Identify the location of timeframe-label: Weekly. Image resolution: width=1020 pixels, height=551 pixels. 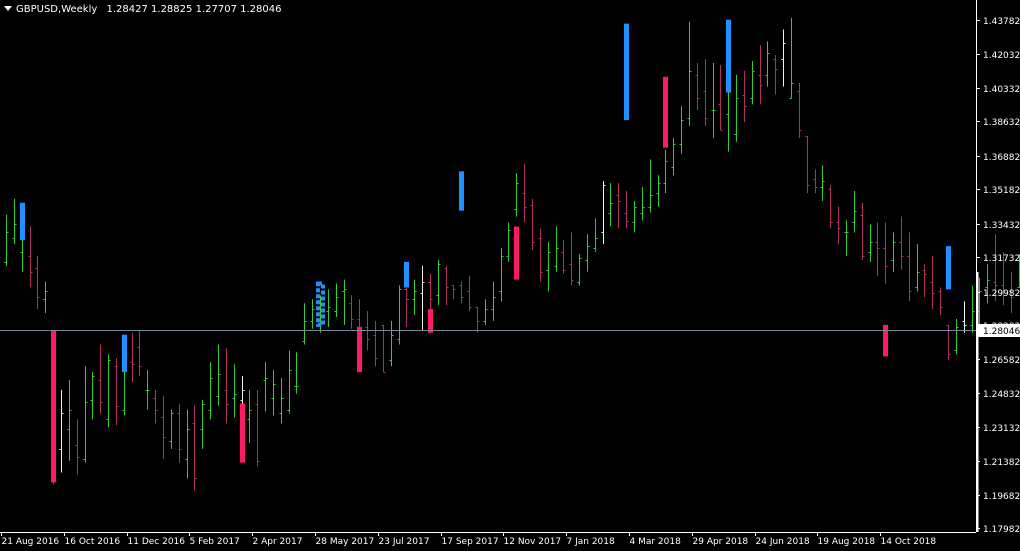
(79, 9).